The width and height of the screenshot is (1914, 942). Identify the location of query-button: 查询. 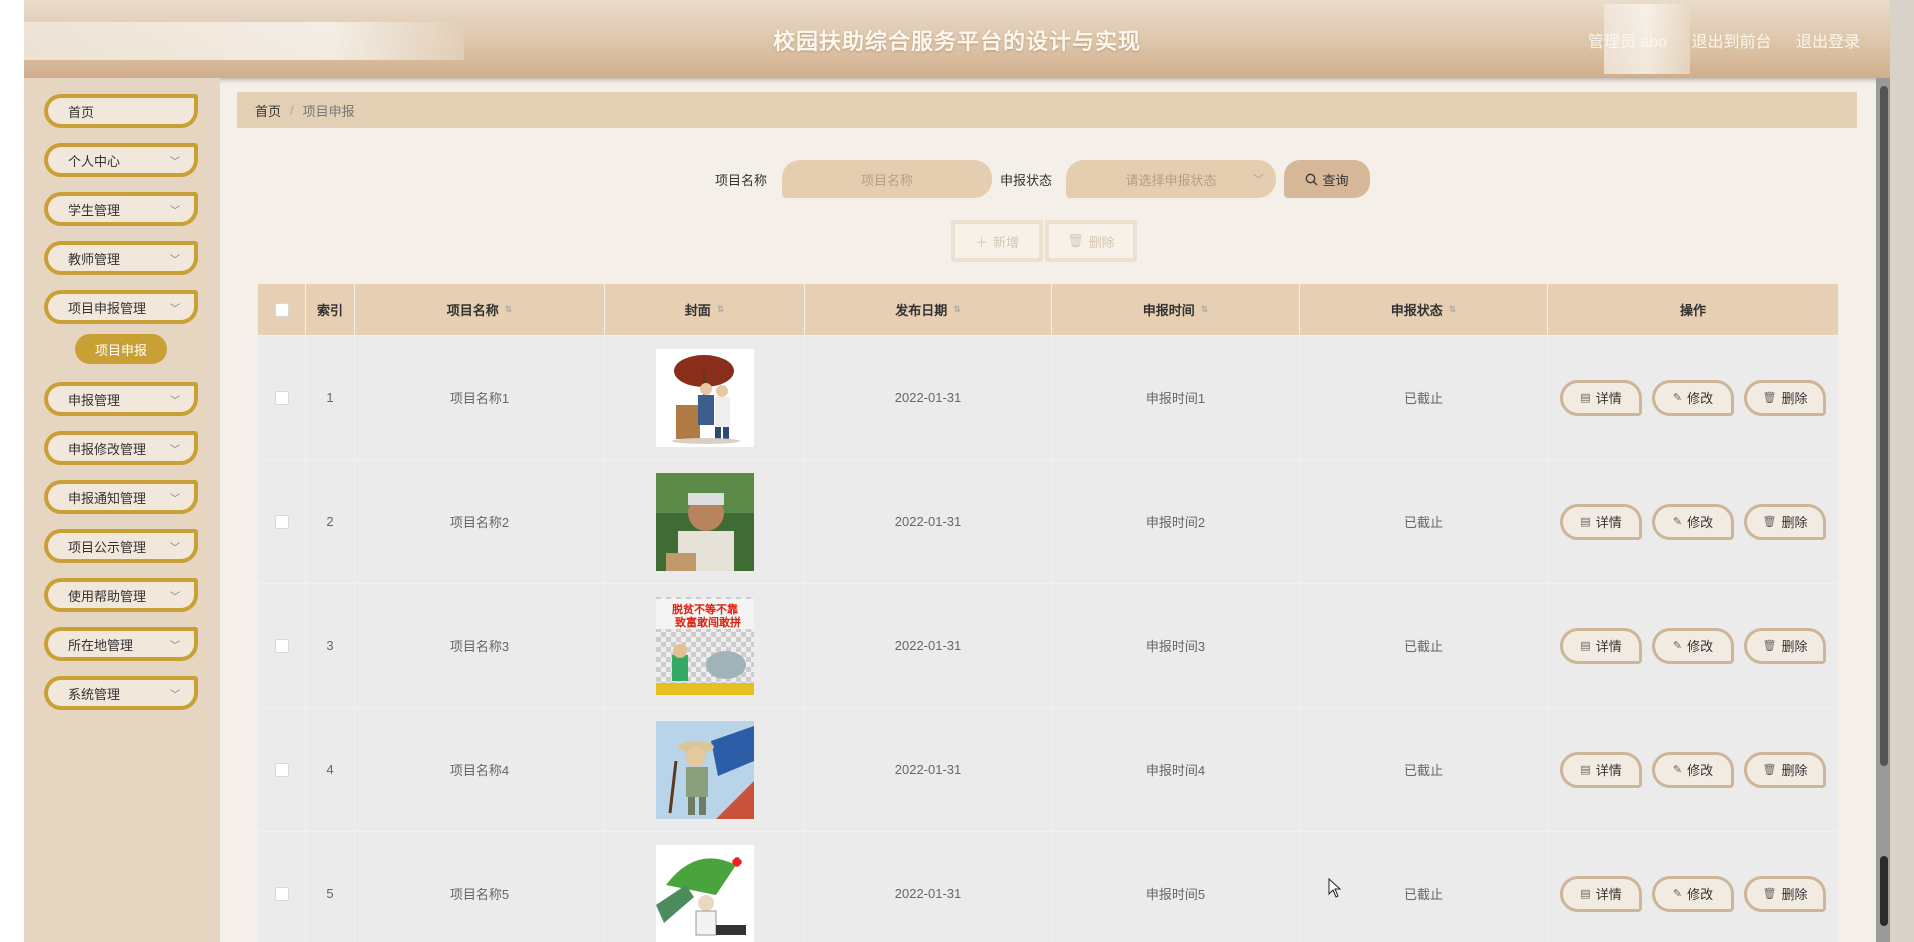
(1327, 179).